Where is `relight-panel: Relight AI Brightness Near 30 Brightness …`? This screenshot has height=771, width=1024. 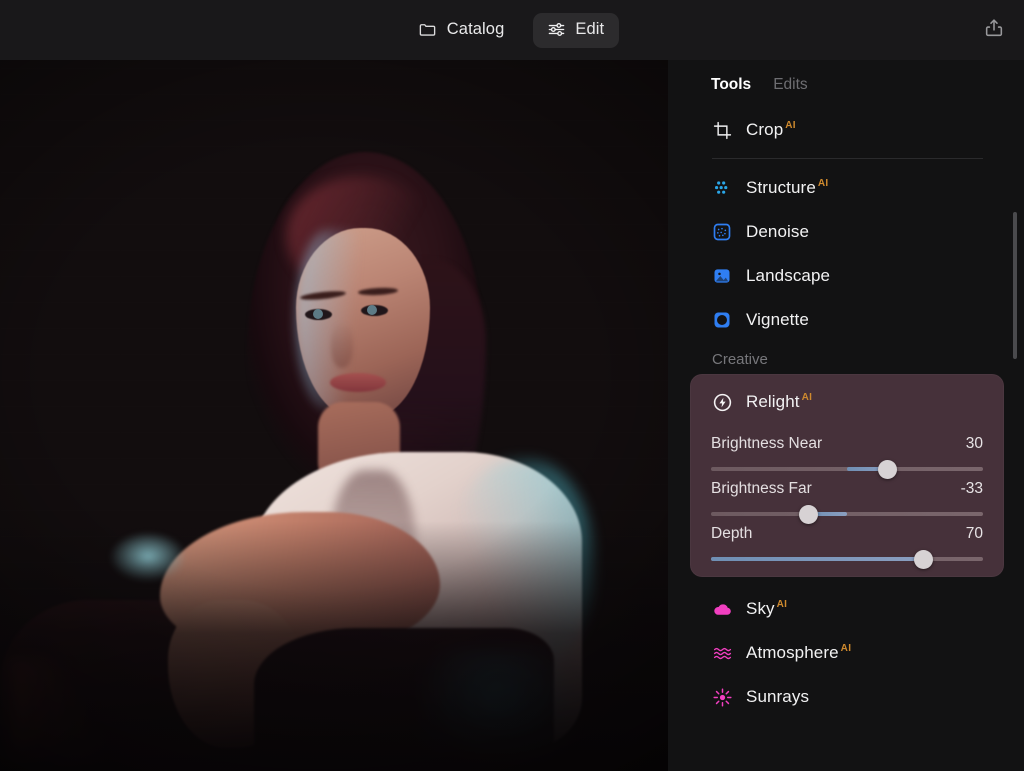
relight-panel: Relight AI Brightness Near 30 Brightness … is located at coordinates (847, 475).